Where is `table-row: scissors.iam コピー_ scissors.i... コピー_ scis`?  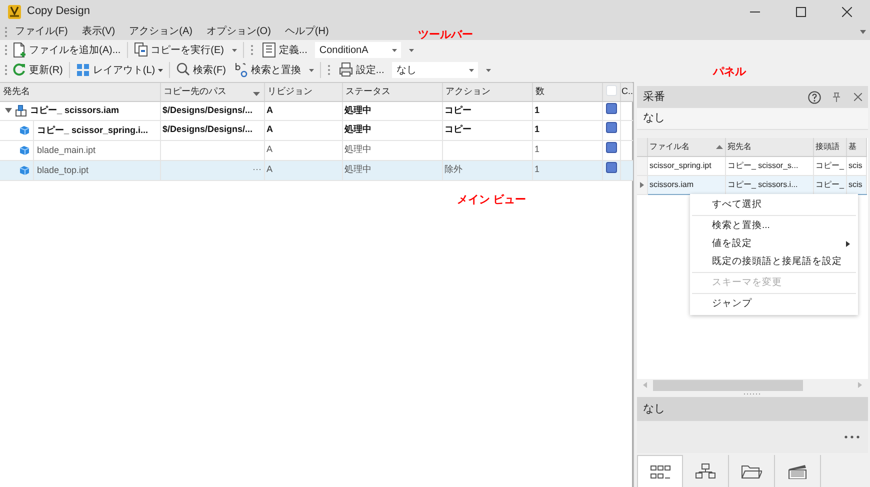 table-row: scissors.iam コピー_ scissors.i... コピー_ scis is located at coordinates (751, 184).